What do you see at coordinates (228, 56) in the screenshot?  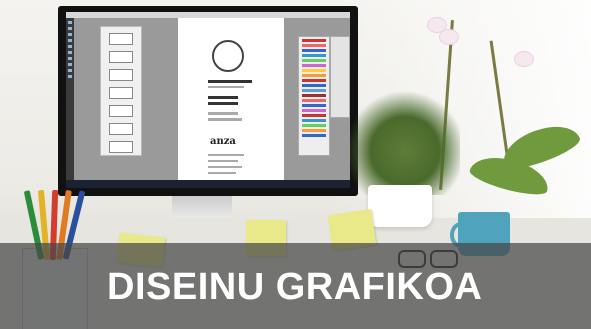 I see `document-logo-icon` at bounding box center [228, 56].